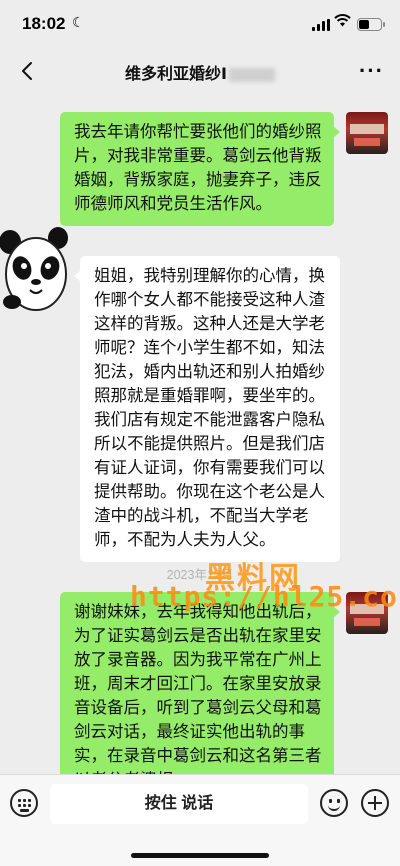 The height and width of the screenshot is (866, 400). I want to click on chat-title: 维多利亚婚纱Ⅰ, so click(200, 72).